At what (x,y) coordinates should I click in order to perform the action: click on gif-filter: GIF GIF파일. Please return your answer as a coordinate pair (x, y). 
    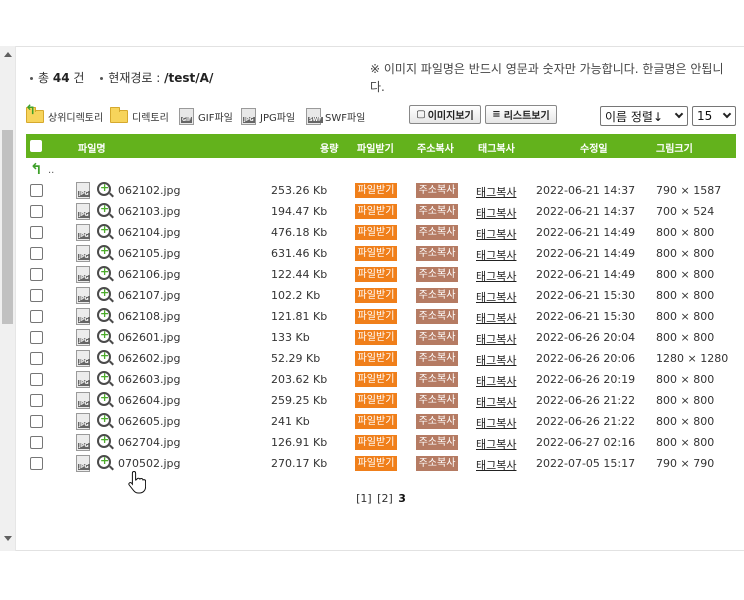
    Looking at the image, I should click on (206, 116).